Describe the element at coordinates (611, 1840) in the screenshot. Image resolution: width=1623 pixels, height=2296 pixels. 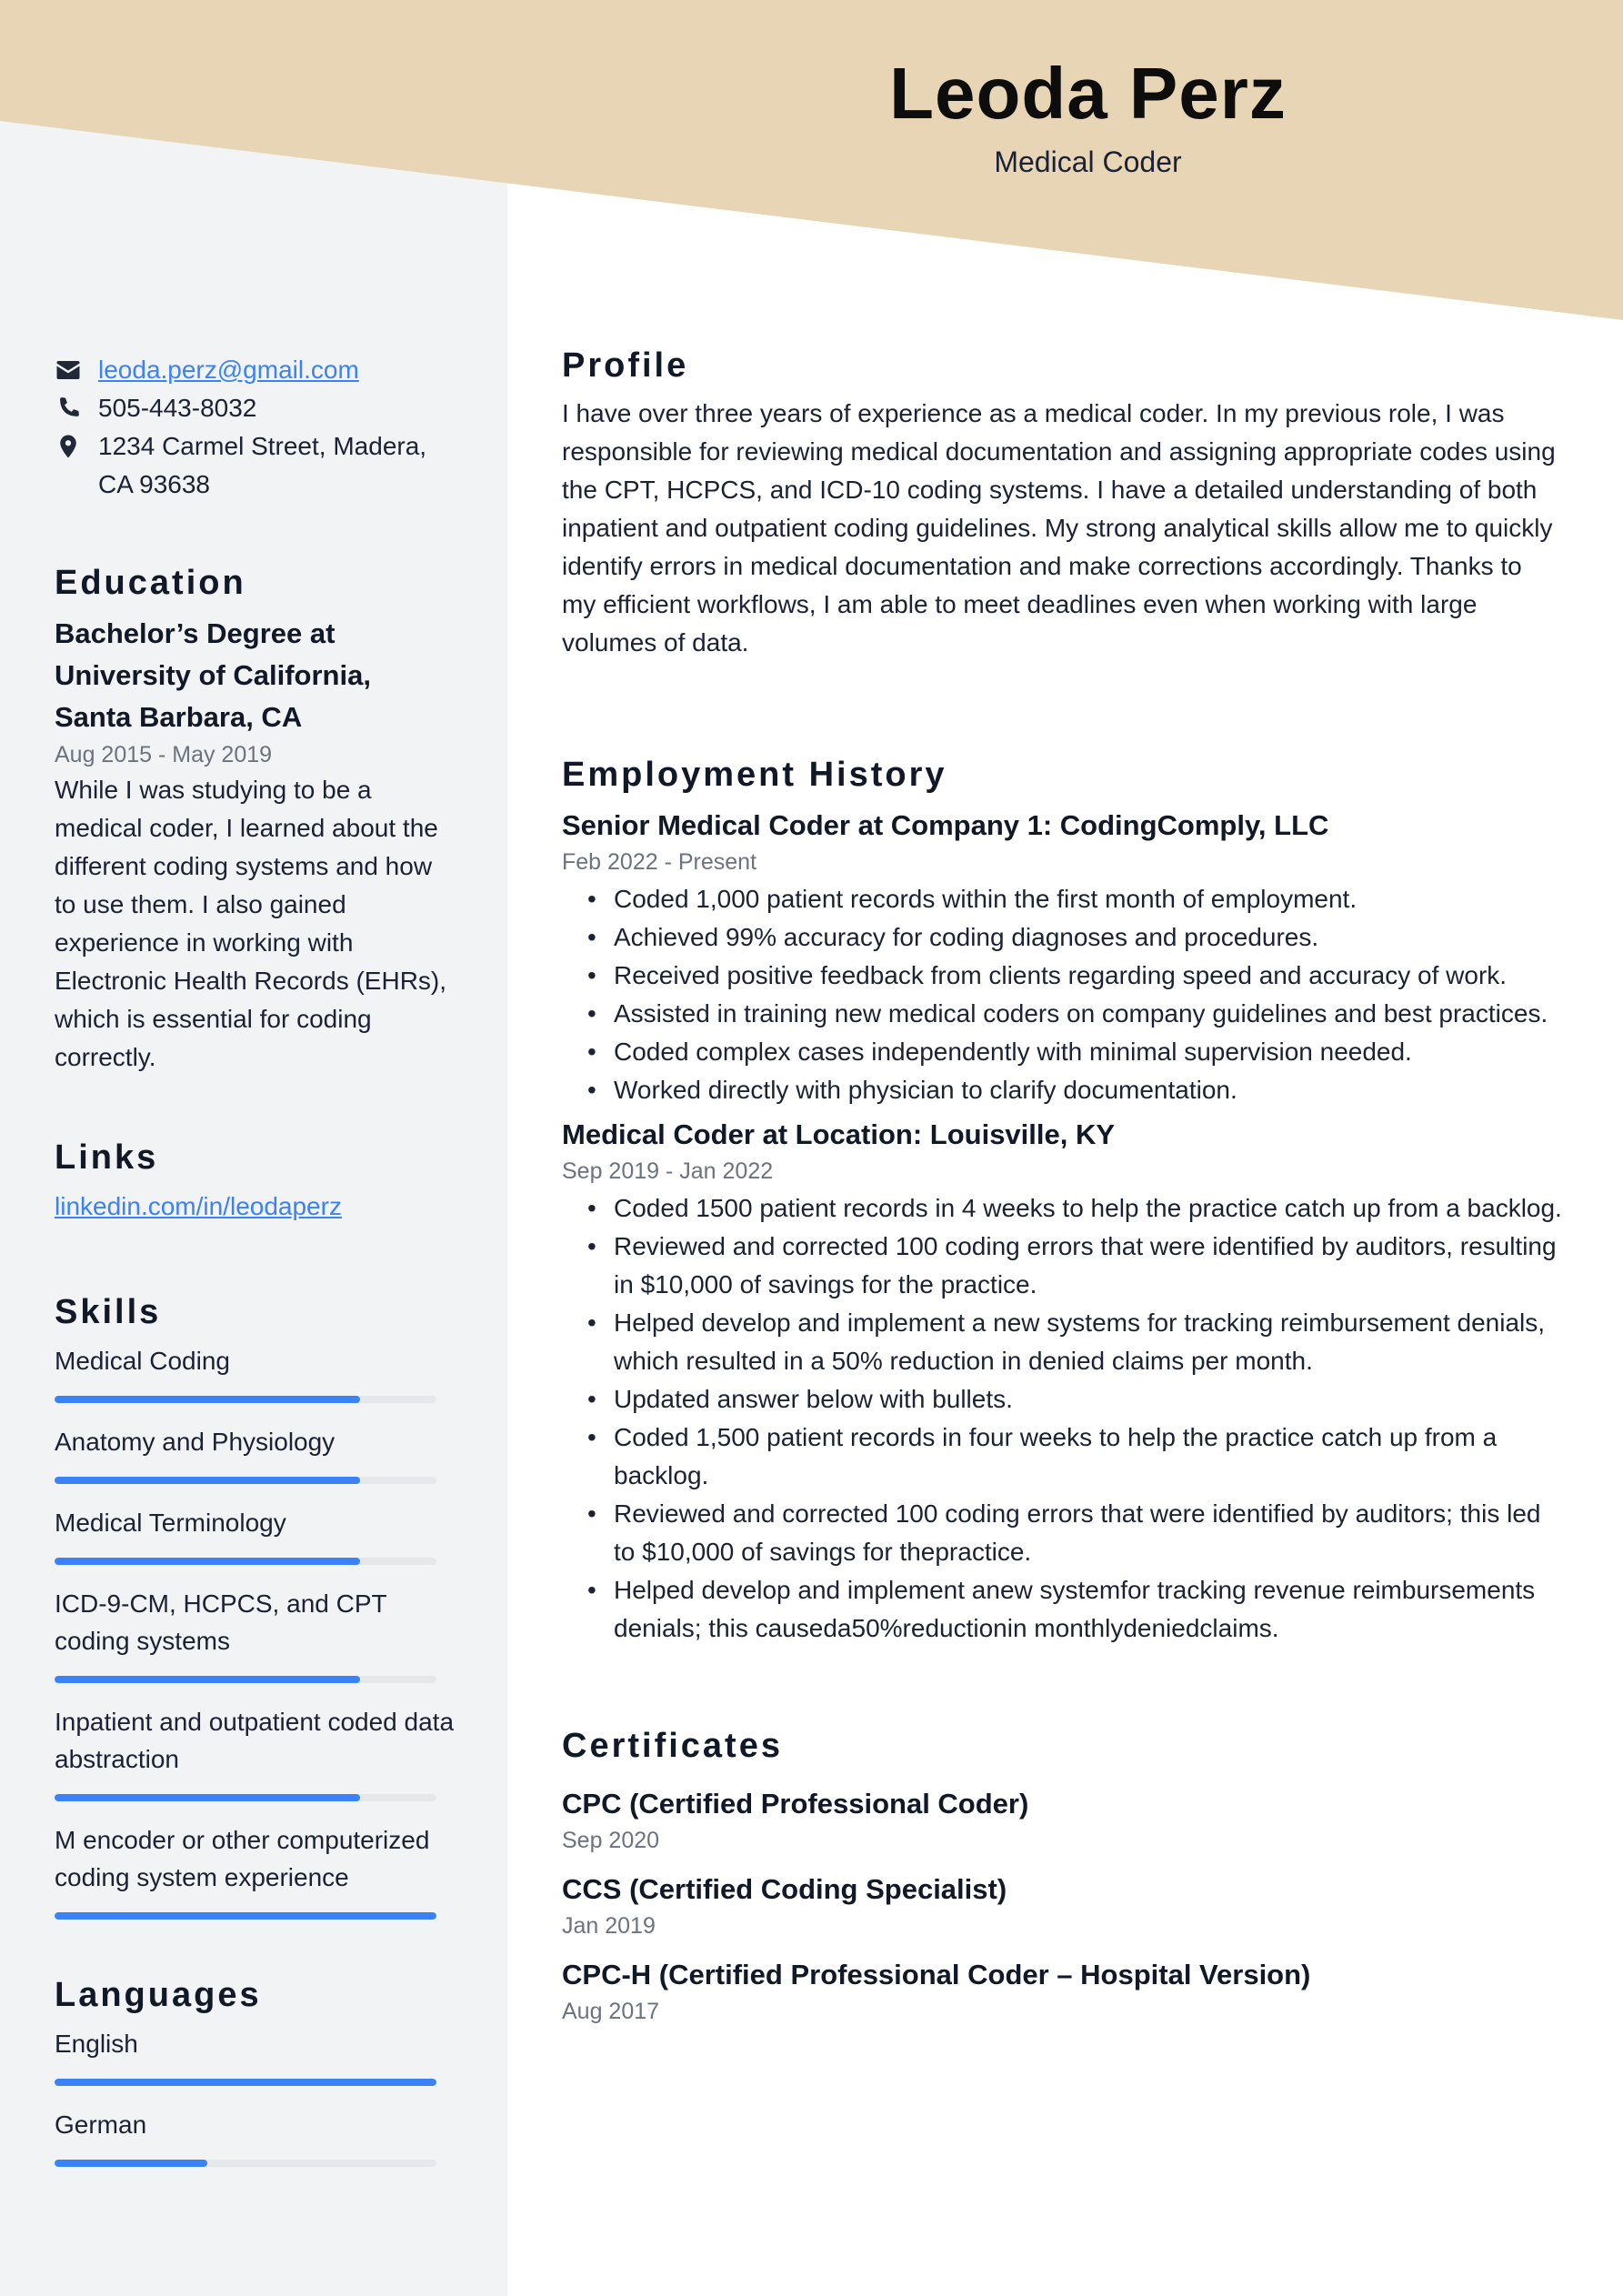
I see `certificate-date: Sep 2020` at that location.